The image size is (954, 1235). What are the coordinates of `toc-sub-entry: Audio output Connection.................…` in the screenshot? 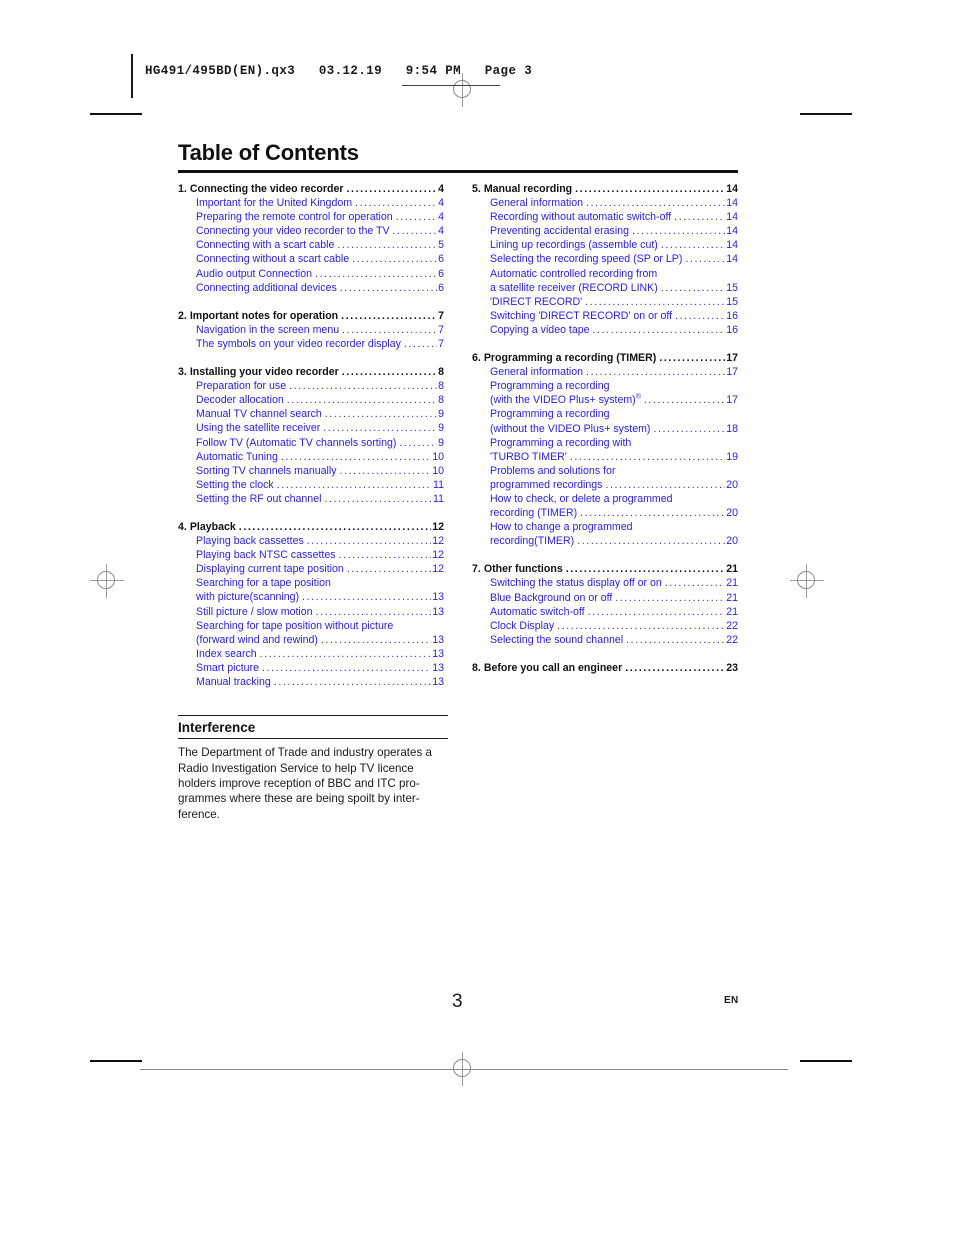 It's located at (311, 274).